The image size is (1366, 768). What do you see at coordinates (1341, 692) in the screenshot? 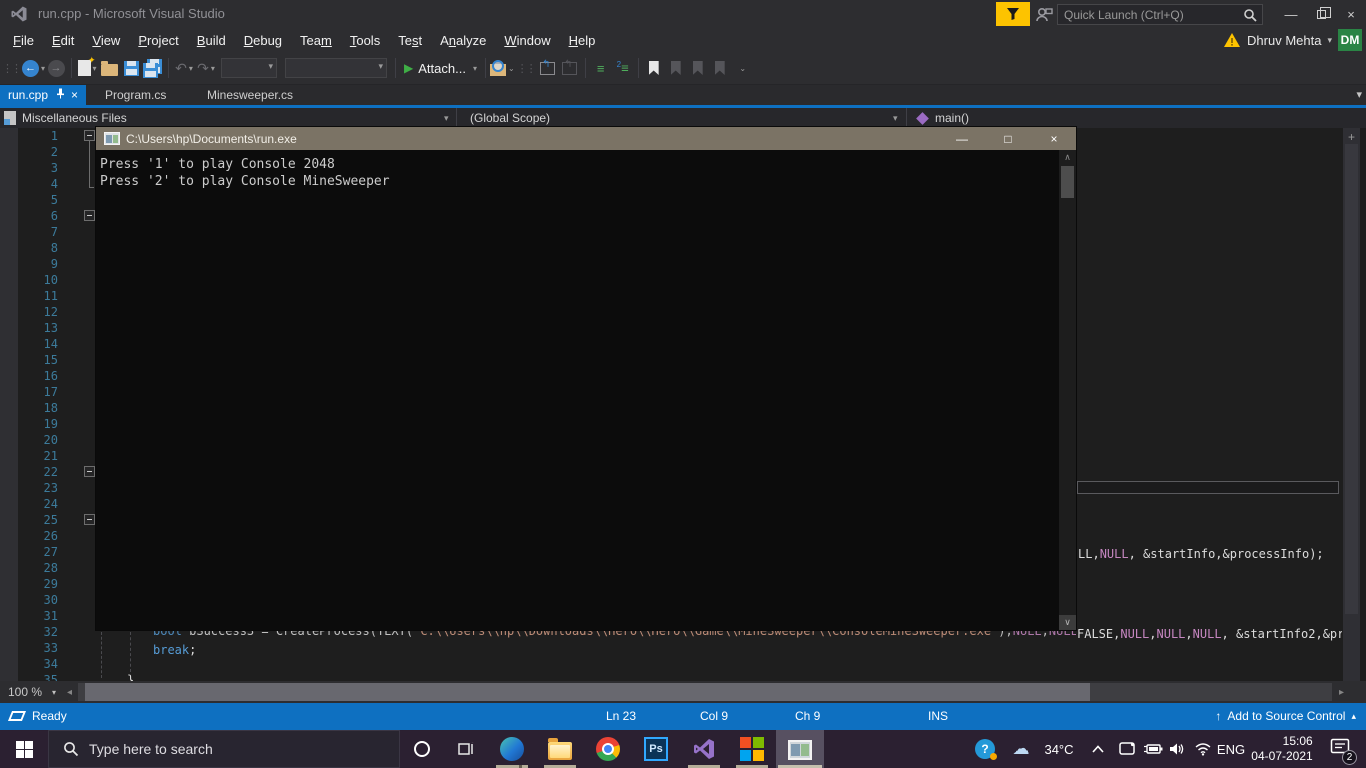
I see `scroll-right-icon: ▸` at bounding box center [1341, 692].